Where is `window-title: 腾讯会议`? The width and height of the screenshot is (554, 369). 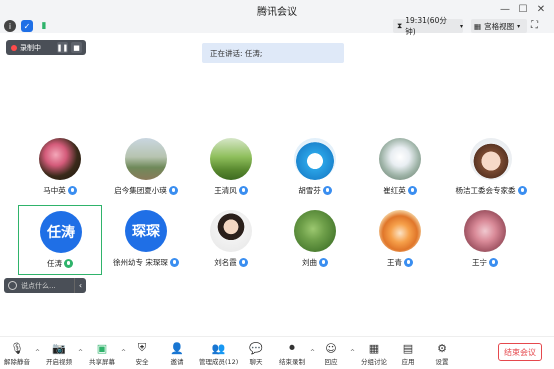
window-title: 腾讯会议 is located at coordinates (277, 12).